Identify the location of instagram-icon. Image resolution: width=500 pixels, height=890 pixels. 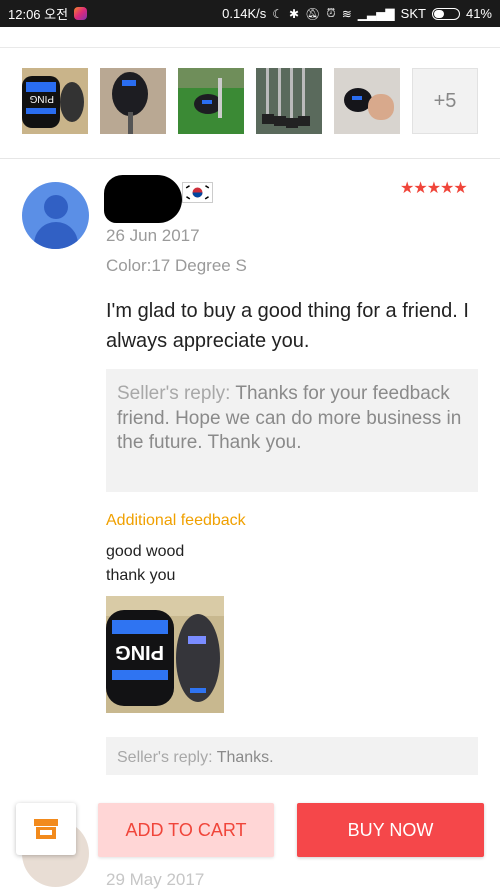
(81, 13).